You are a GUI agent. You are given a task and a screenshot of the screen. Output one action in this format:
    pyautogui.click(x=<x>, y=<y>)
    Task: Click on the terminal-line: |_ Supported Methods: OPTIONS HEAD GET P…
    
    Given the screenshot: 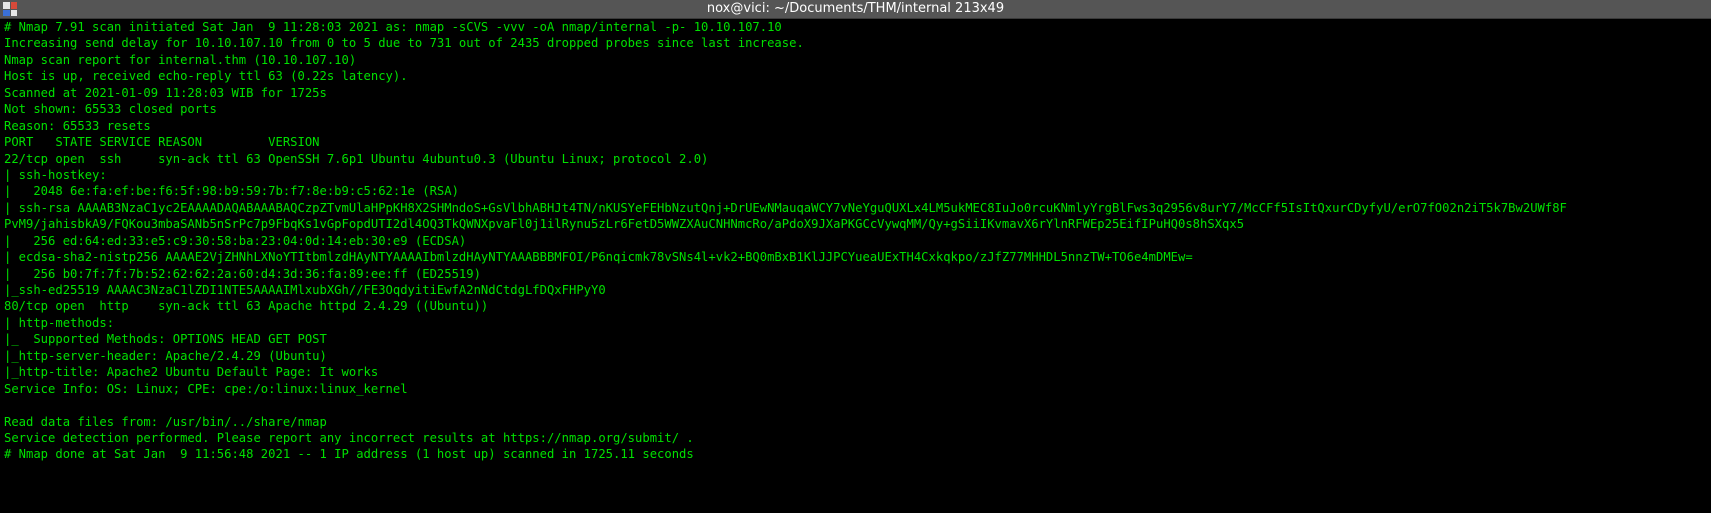 What is the action you would take?
    pyautogui.click(x=165, y=339)
    